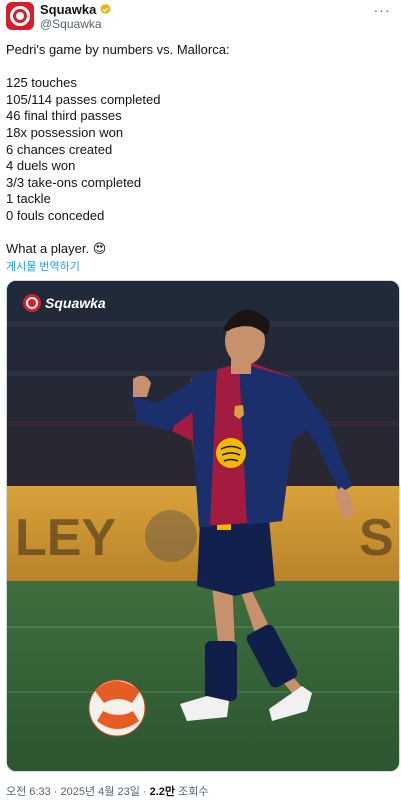 The height and width of the screenshot is (800, 401). Describe the element at coordinates (65, 132) in the screenshot. I see `tweet-line: 18x possession won` at that location.